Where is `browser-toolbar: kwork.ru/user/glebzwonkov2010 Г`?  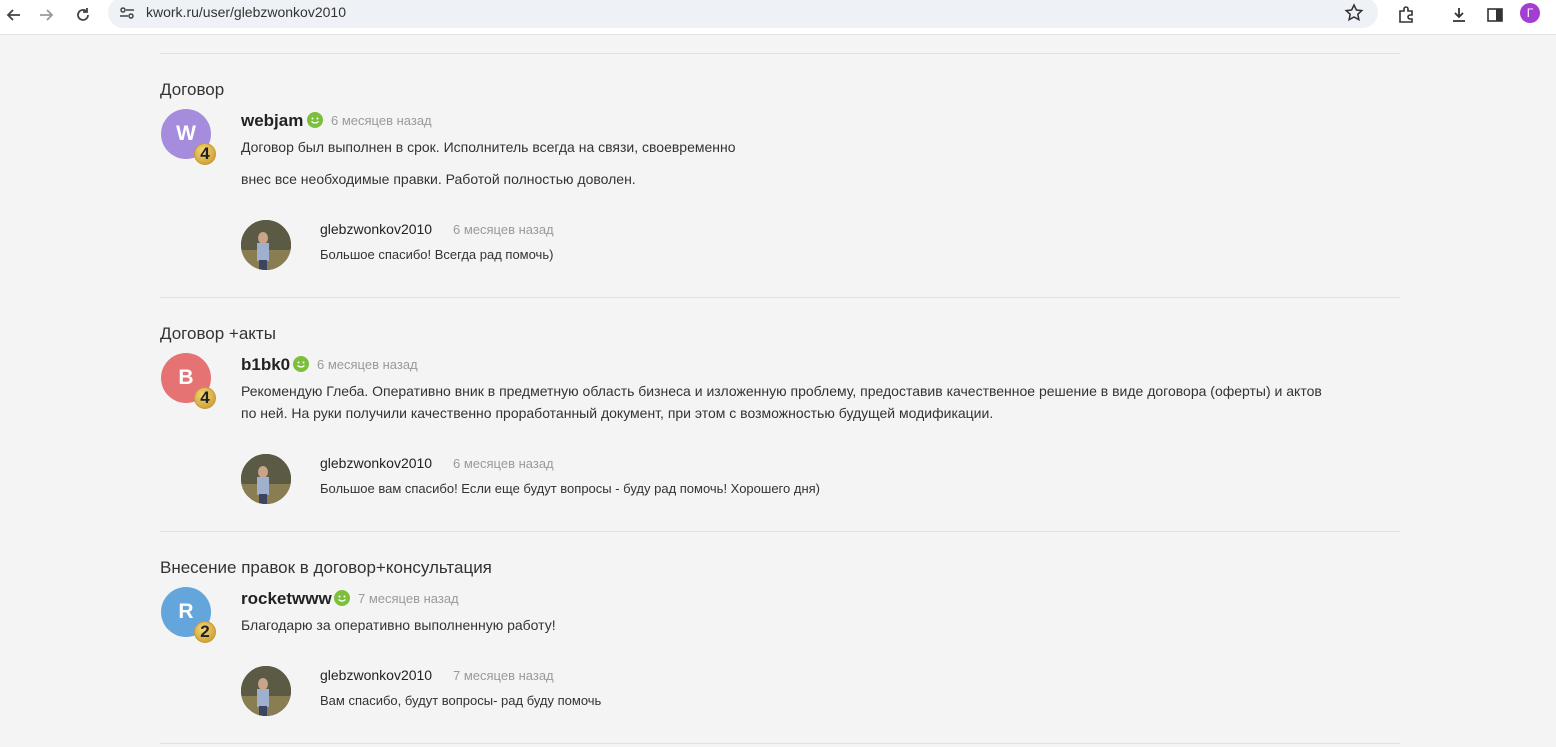
browser-toolbar: kwork.ru/user/glebzwonkov2010 Г is located at coordinates (778, 17).